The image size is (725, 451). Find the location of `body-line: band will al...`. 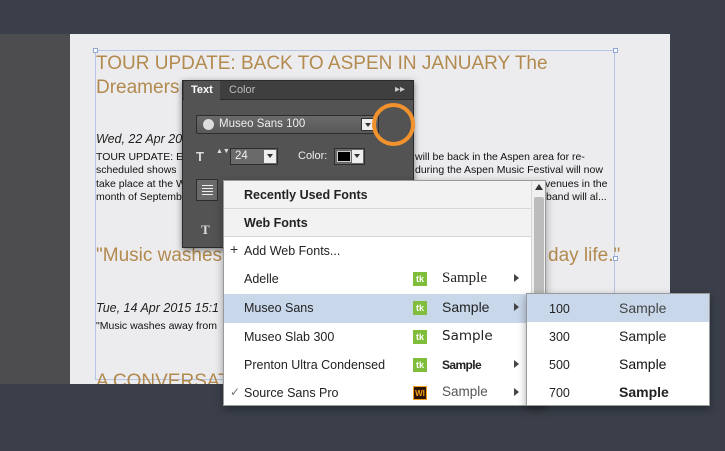

body-line: band will al... is located at coordinates (576, 197).